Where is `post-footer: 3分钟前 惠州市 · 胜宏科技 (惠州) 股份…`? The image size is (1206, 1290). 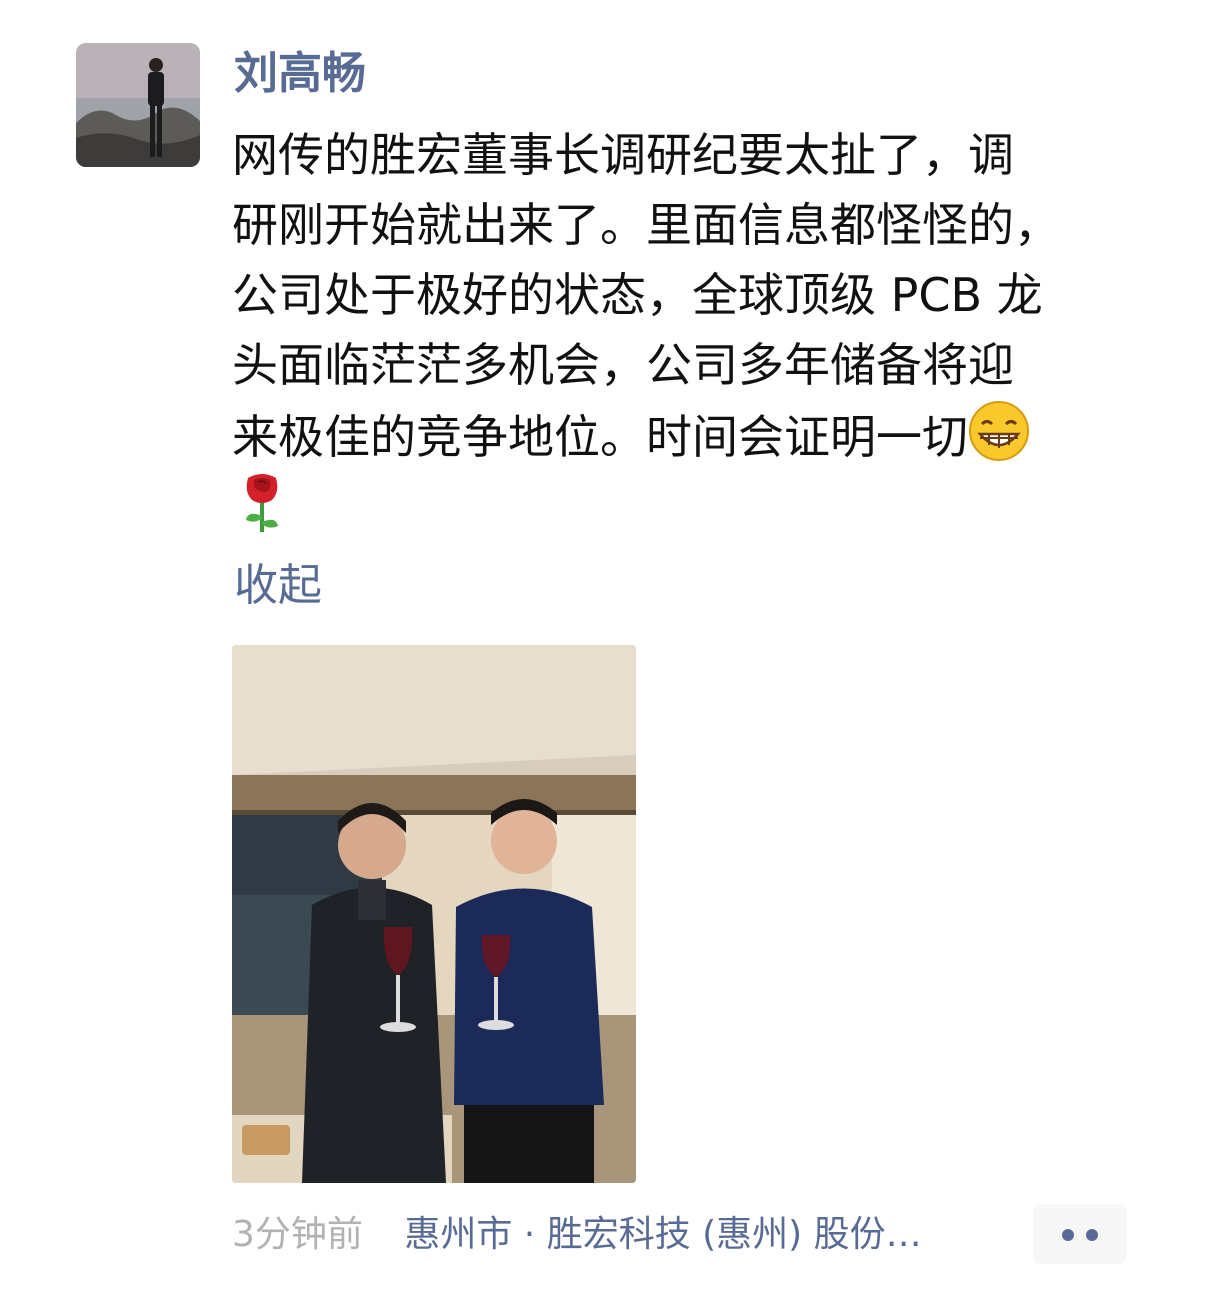 post-footer: 3分钟前 惠州市 · 胜宏科技 (惠州) 股份… is located at coordinates (577, 1235).